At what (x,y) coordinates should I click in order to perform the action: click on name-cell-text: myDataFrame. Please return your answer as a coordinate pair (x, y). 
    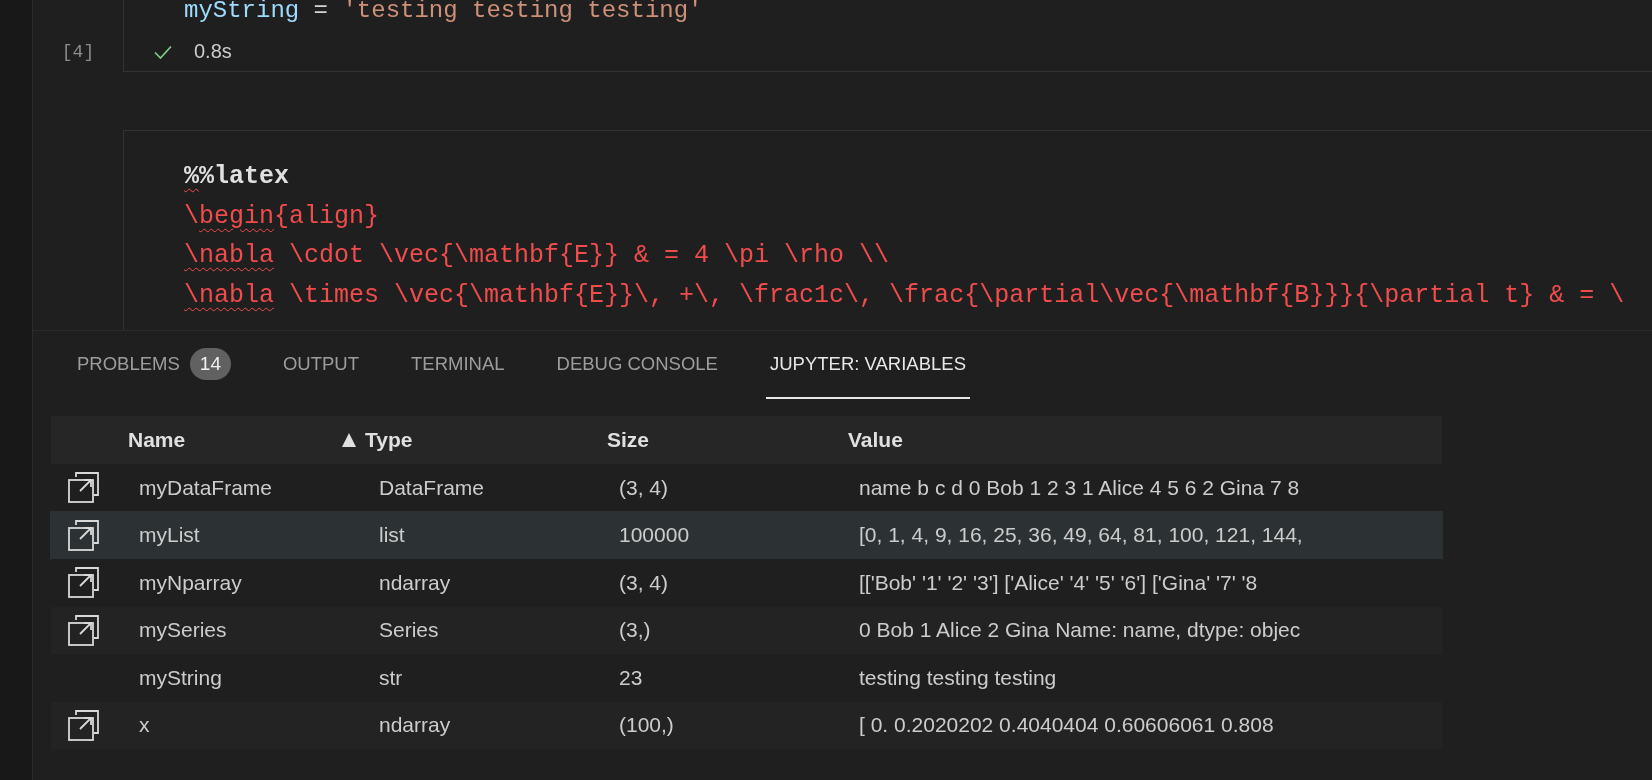
    Looking at the image, I should click on (205, 487).